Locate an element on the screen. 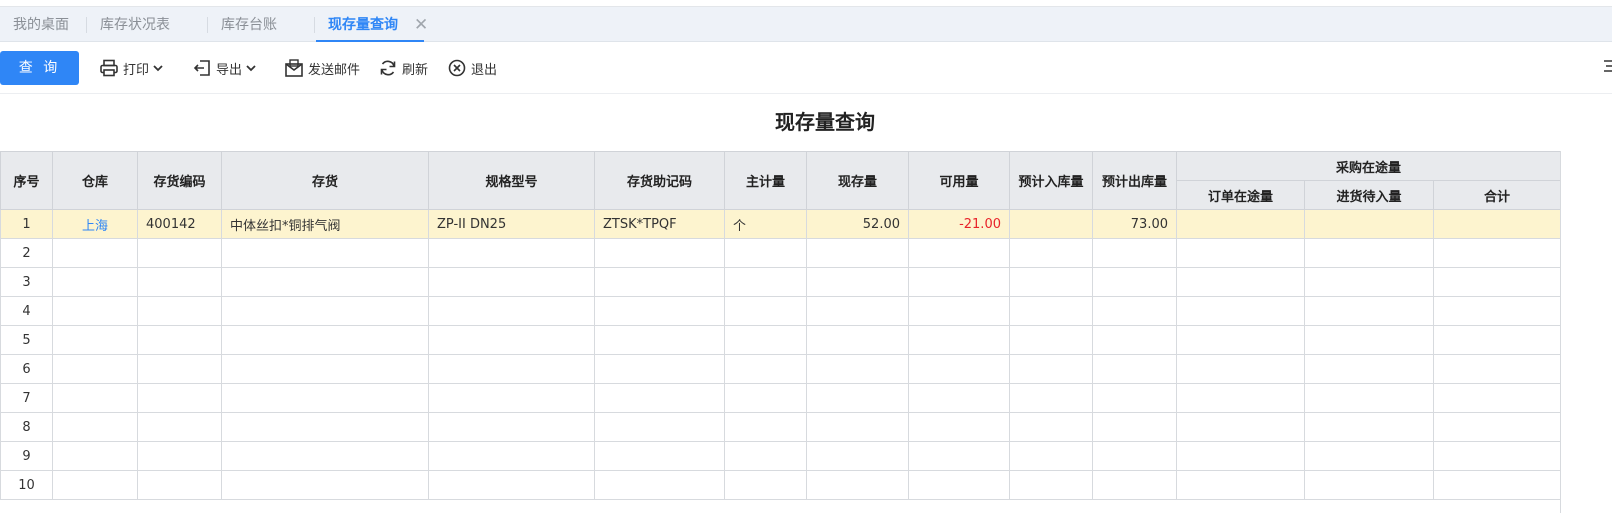  window-top-strip is located at coordinates (806, 3).